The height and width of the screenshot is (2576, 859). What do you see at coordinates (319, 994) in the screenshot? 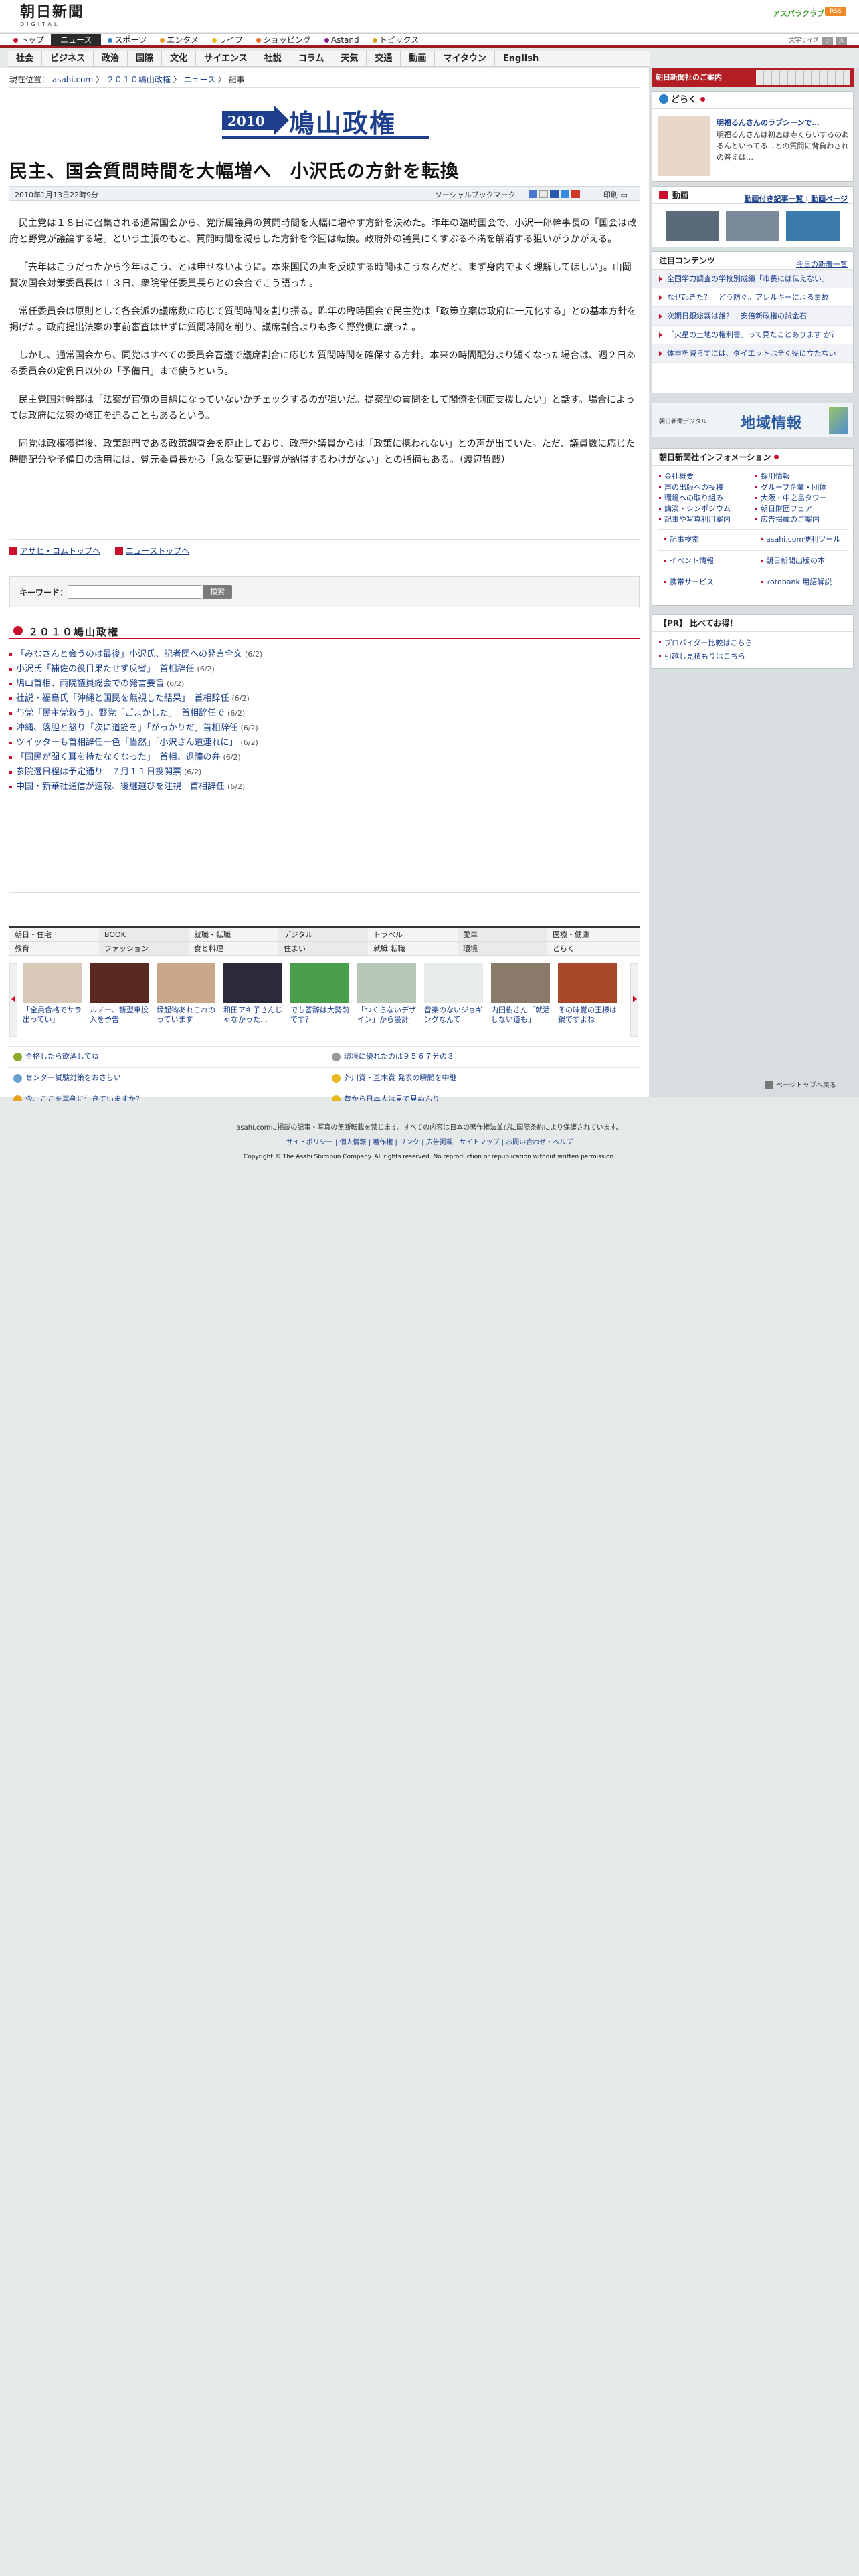
I see `carousel-item: でも答辞は大勢前です？` at bounding box center [319, 994].